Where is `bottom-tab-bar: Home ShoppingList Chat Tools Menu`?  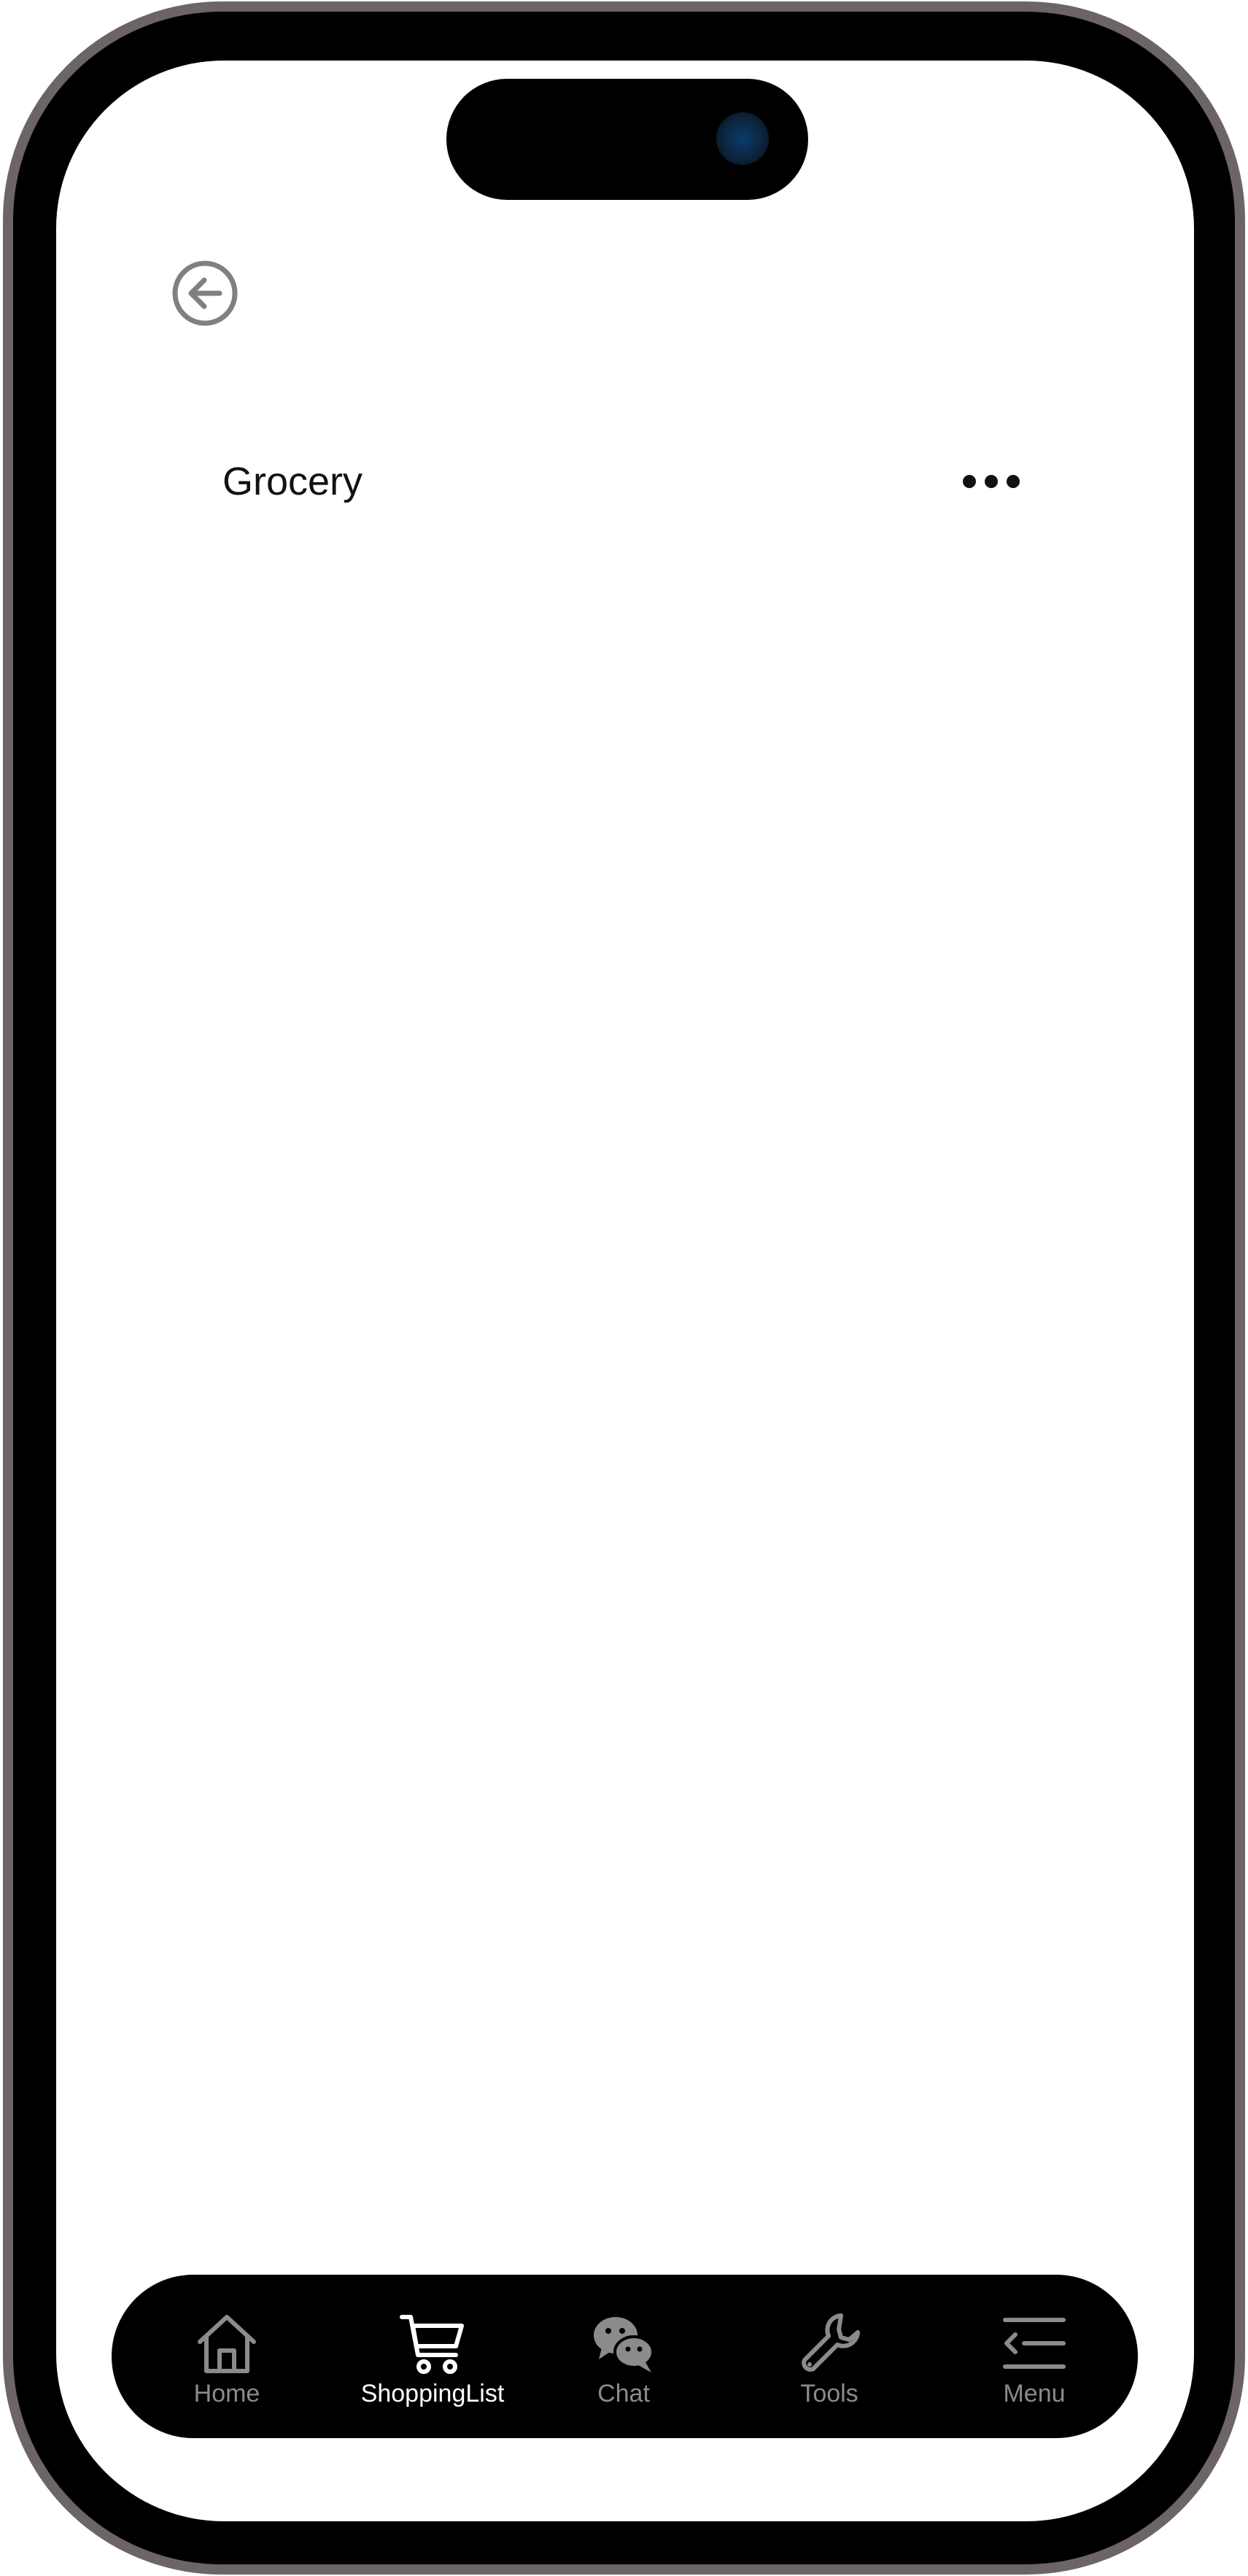 bottom-tab-bar: Home ShoppingList Chat Tools Menu is located at coordinates (625, 2356).